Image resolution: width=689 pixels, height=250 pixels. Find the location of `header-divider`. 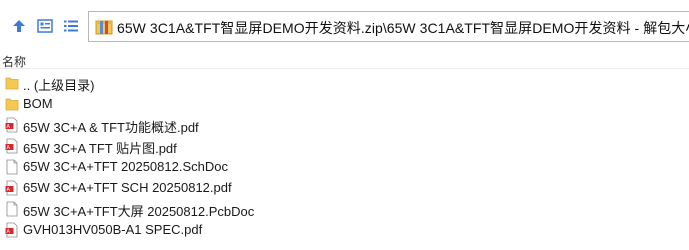

header-divider is located at coordinates (344, 68).